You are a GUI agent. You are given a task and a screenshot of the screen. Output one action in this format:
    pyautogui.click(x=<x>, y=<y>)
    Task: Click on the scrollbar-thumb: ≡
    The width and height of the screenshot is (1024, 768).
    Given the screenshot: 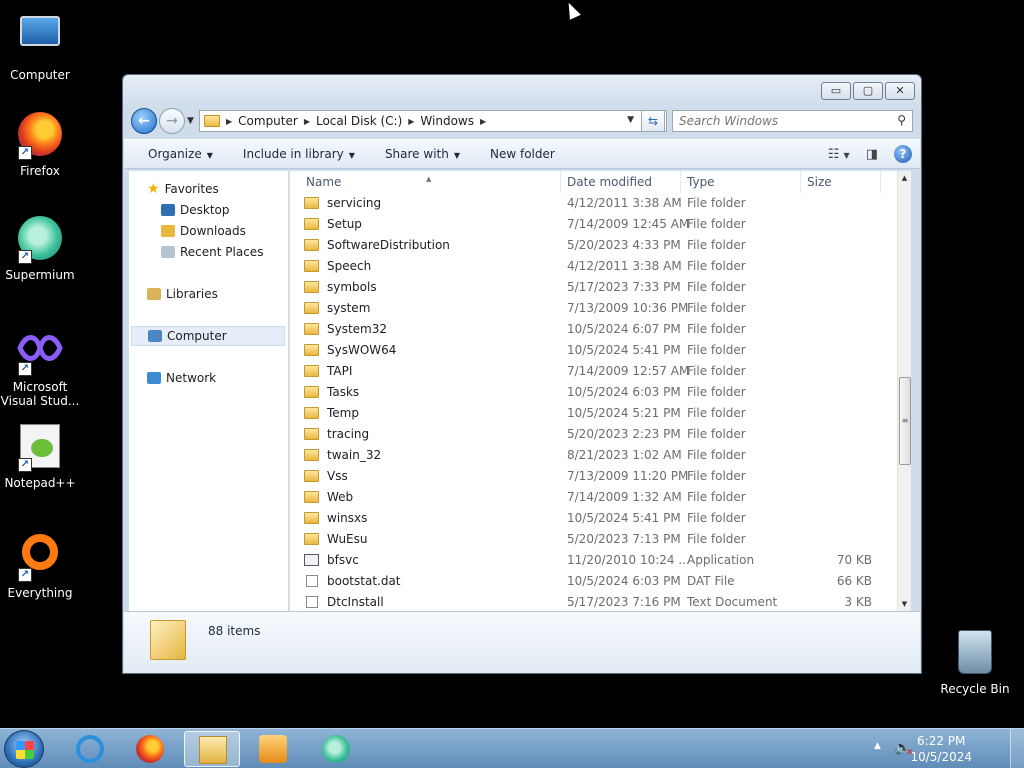 What is the action you would take?
    pyautogui.click(x=905, y=421)
    